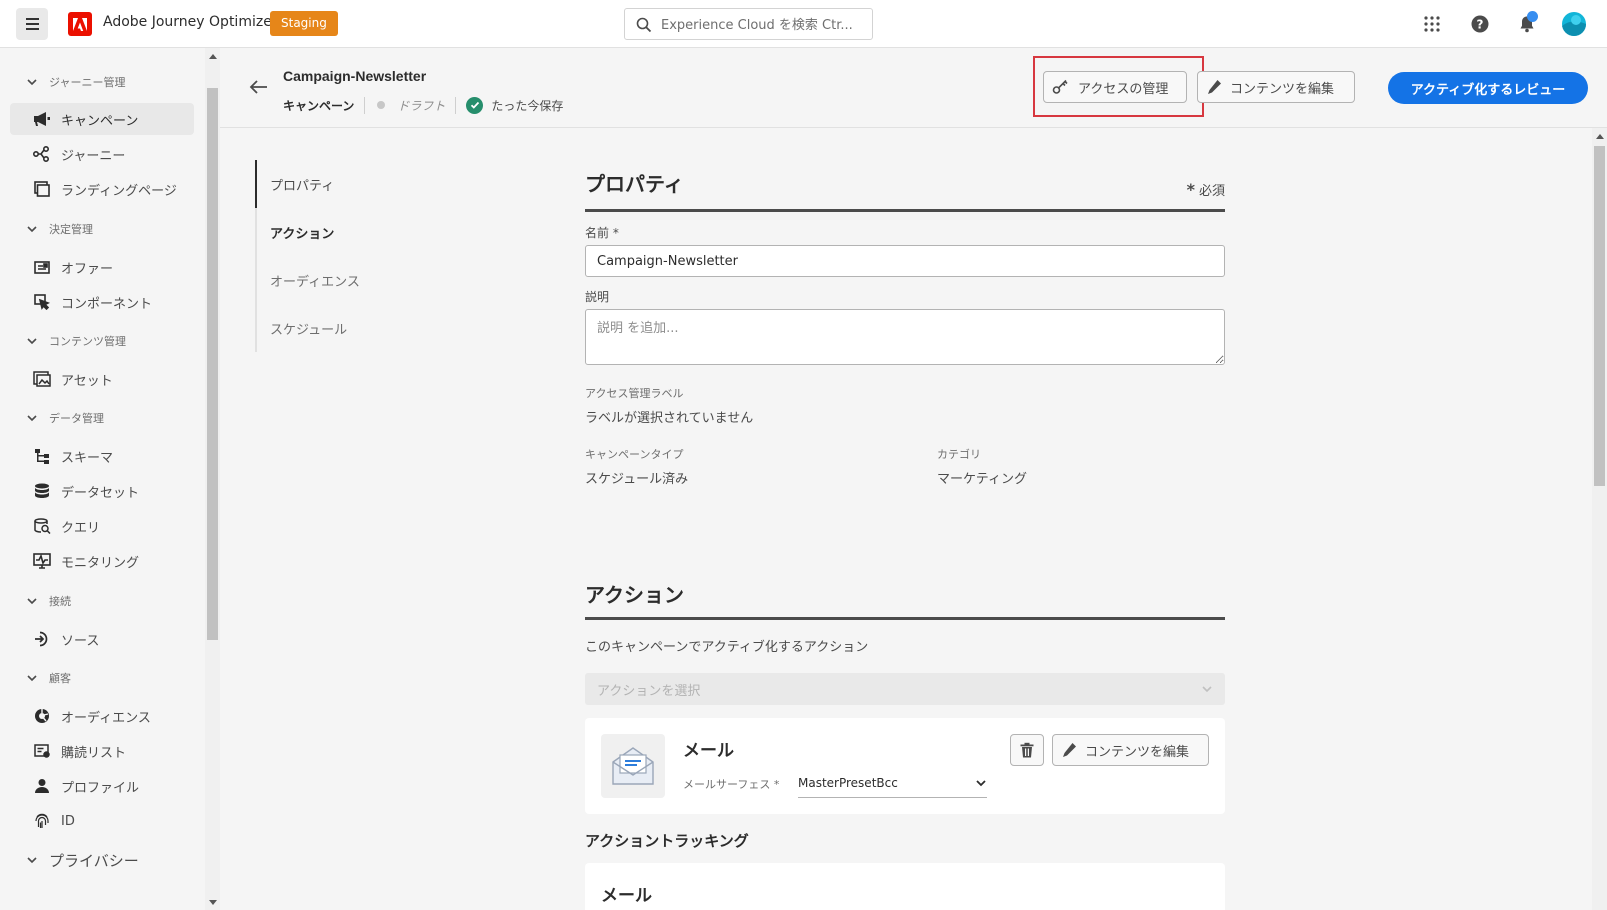 This screenshot has width=1607, height=910. I want to click on campaign-name-input, so click(905, 261).